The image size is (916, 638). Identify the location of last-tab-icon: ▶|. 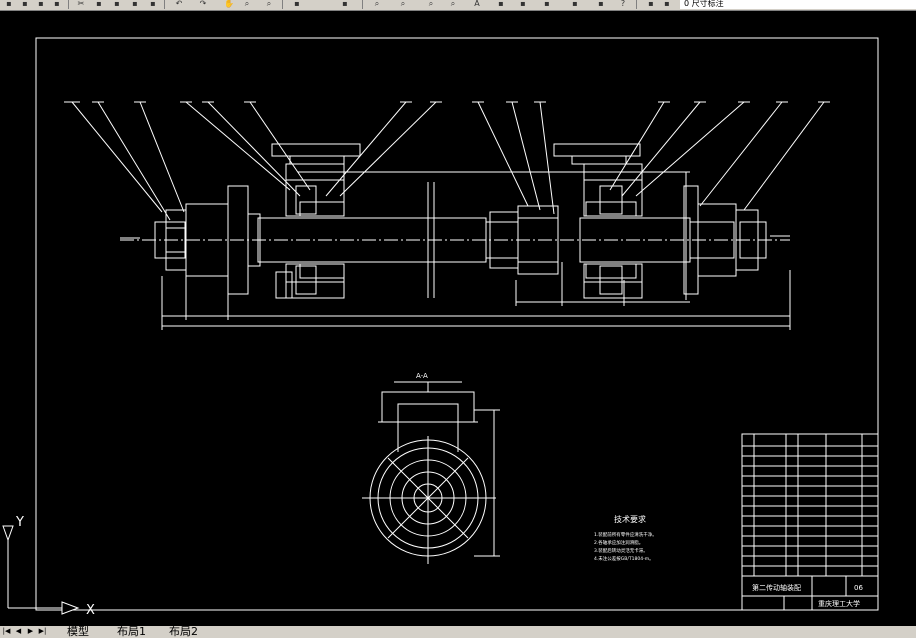
(42, 631).